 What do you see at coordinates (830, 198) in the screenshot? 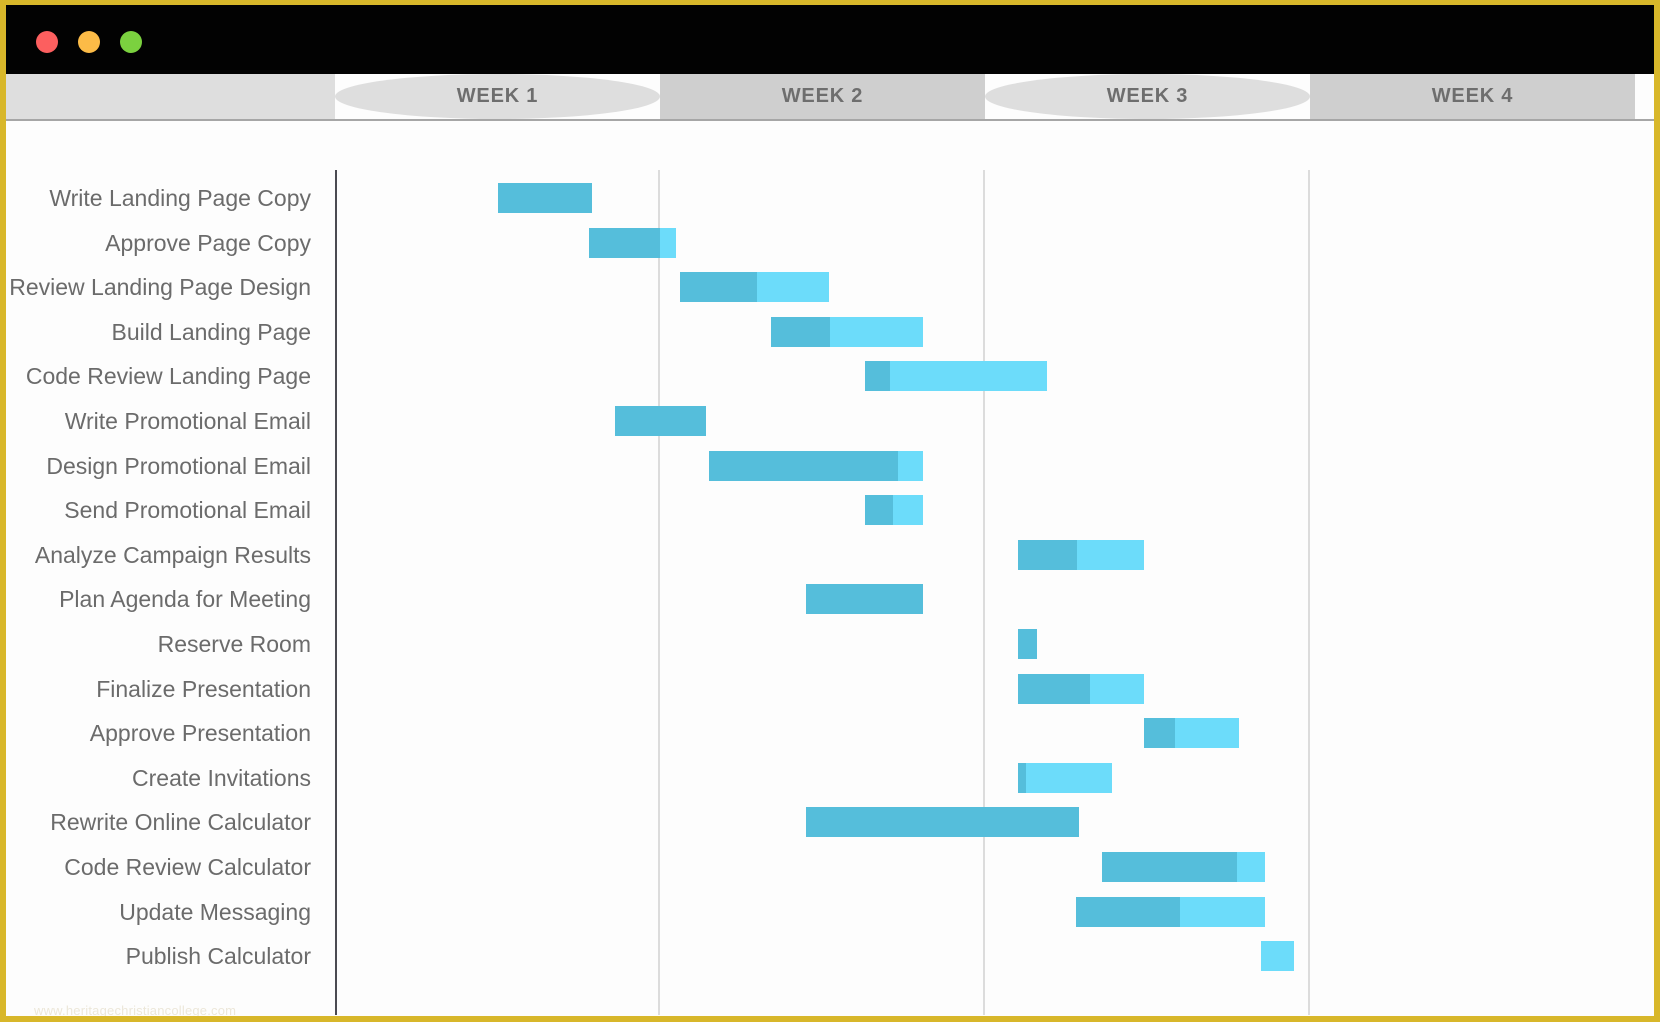
I see `task-row: Write Landing Page Copy` at bounding box center [830, 198].